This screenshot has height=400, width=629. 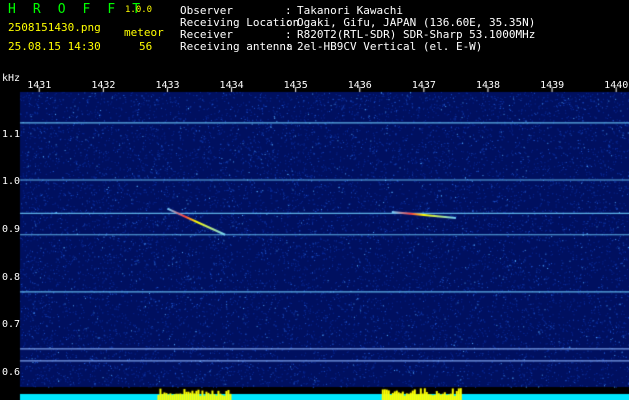 What do you see at coordinates (423, 85) in the screenshot?
I see `x-tick-label: 1437` at bounding box center [423, 85].